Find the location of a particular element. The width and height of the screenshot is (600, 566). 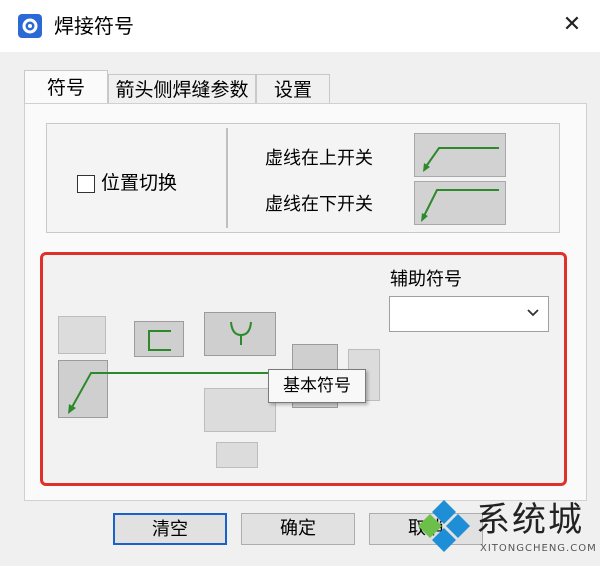

window-title: 焊接符号 is located at coordinates (94, 26).